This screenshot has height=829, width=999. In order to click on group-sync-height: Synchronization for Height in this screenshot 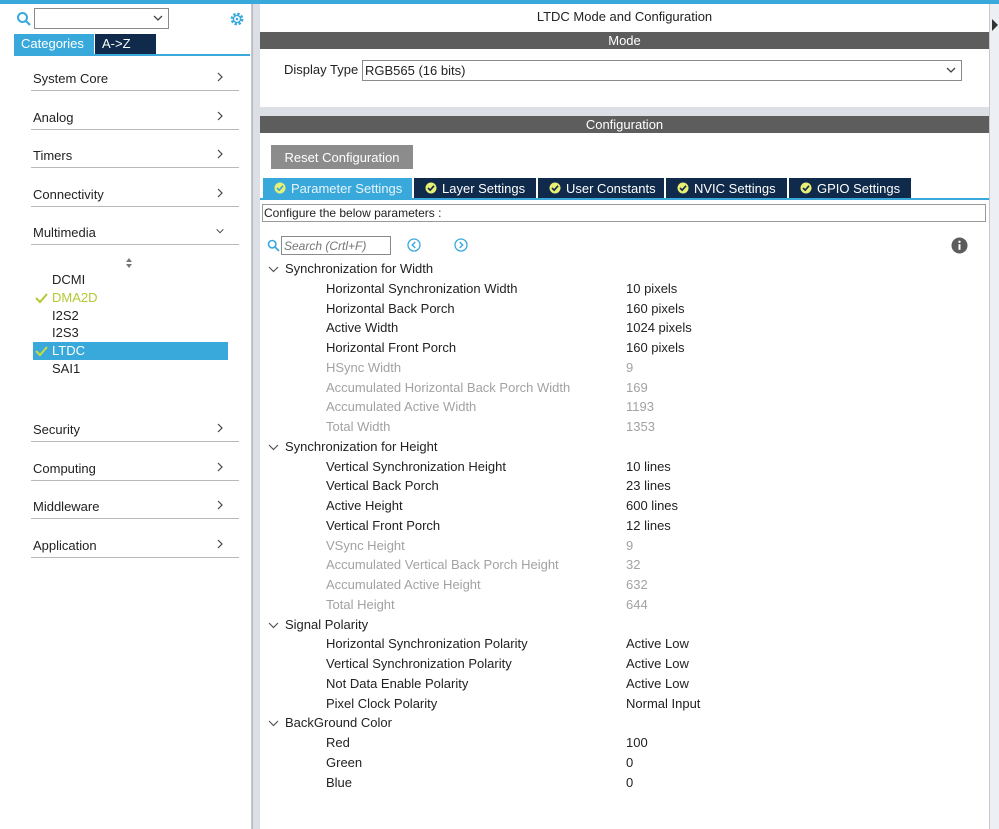, I will do `click(352, 447)`.